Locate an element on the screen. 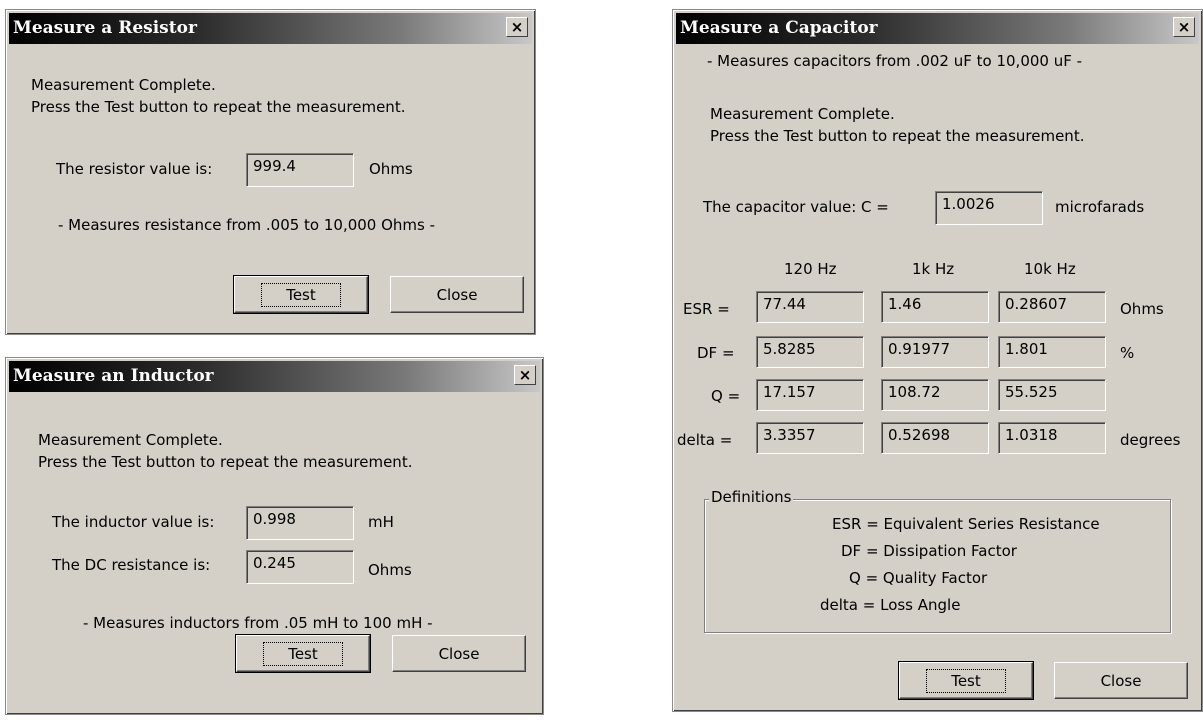 Image resolution: width=1203 pixels, height=721 pixels. esr-1khz-field: 1.46 is located at coordinates (935, 307).